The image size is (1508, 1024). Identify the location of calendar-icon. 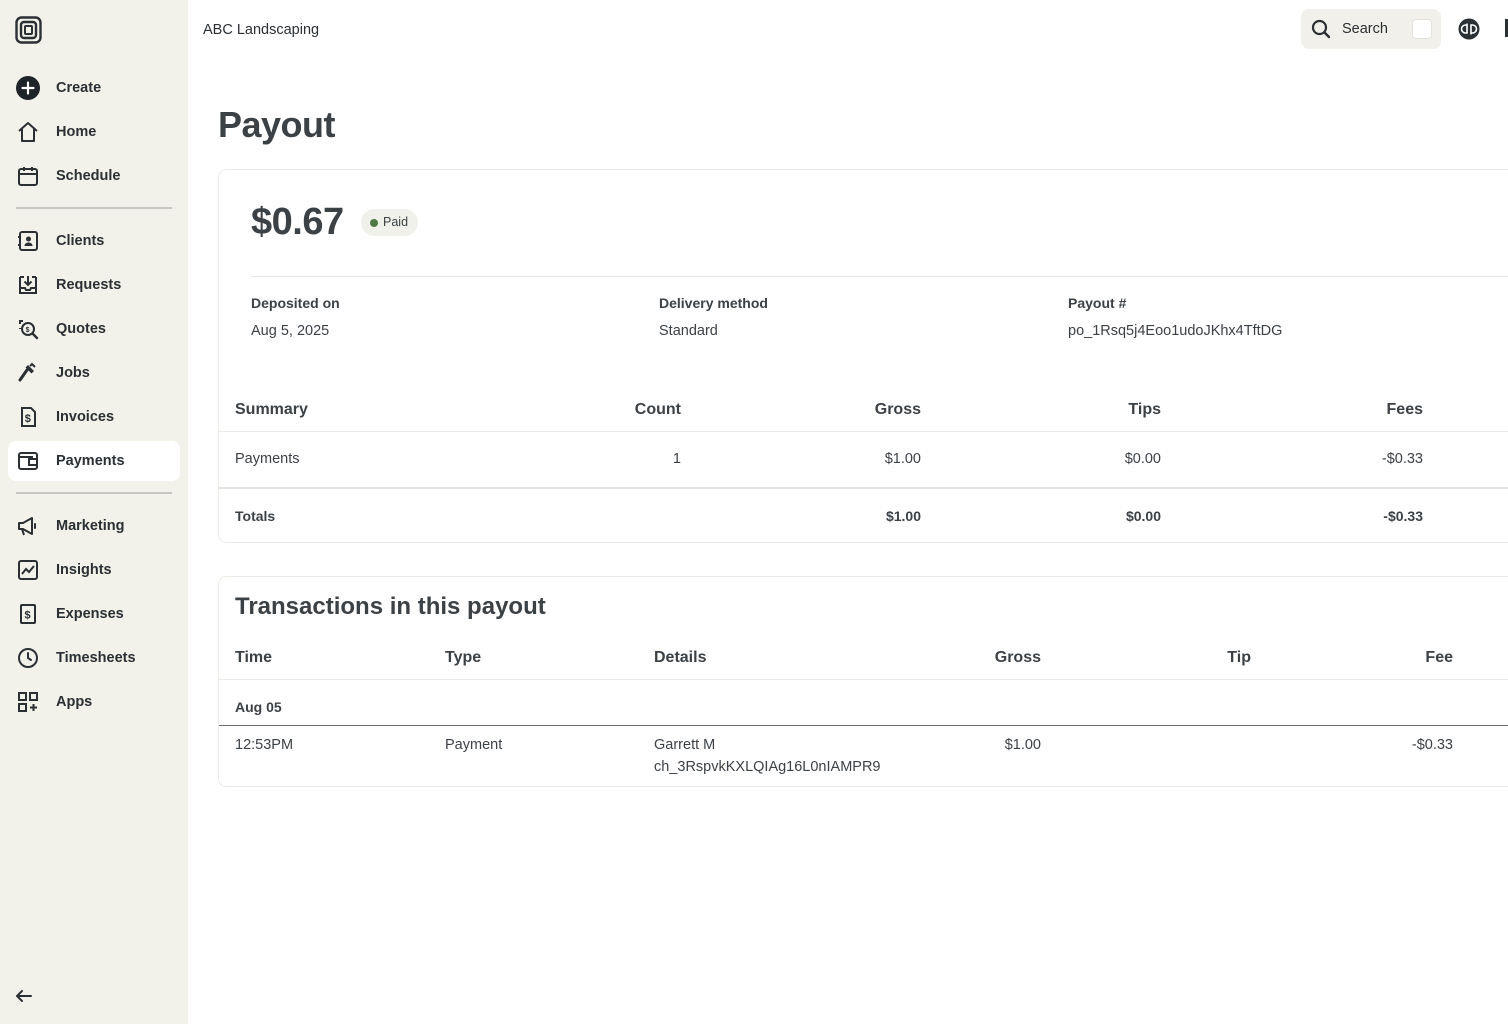
(28, 176).